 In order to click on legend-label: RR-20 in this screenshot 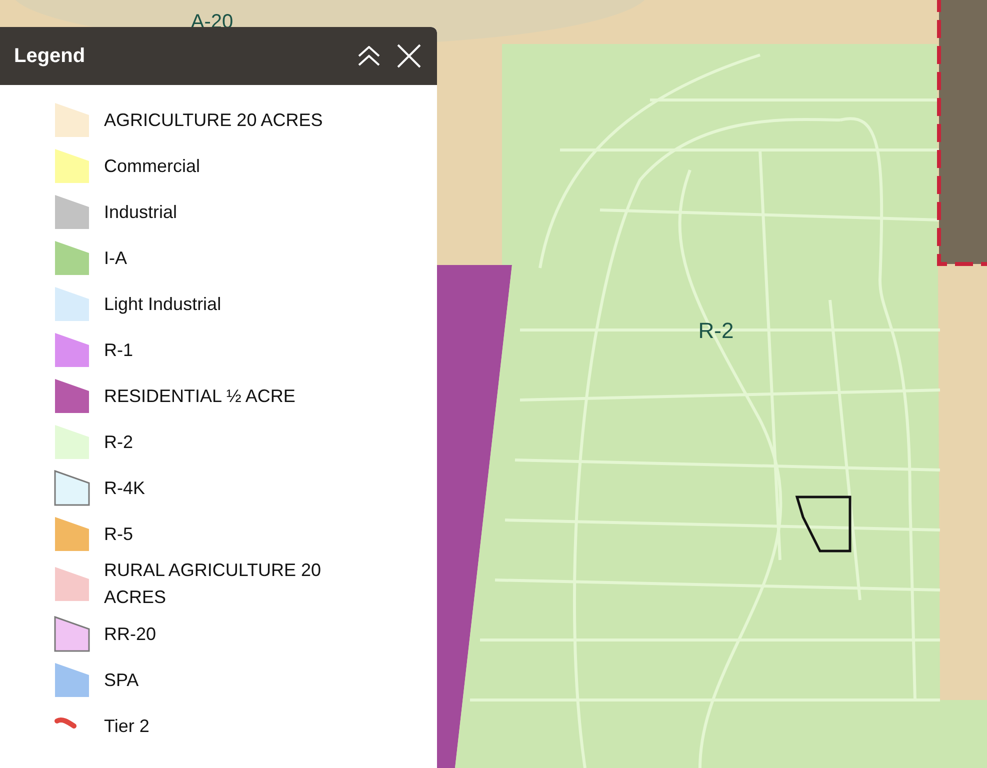, I will do `click(131, 634)`.